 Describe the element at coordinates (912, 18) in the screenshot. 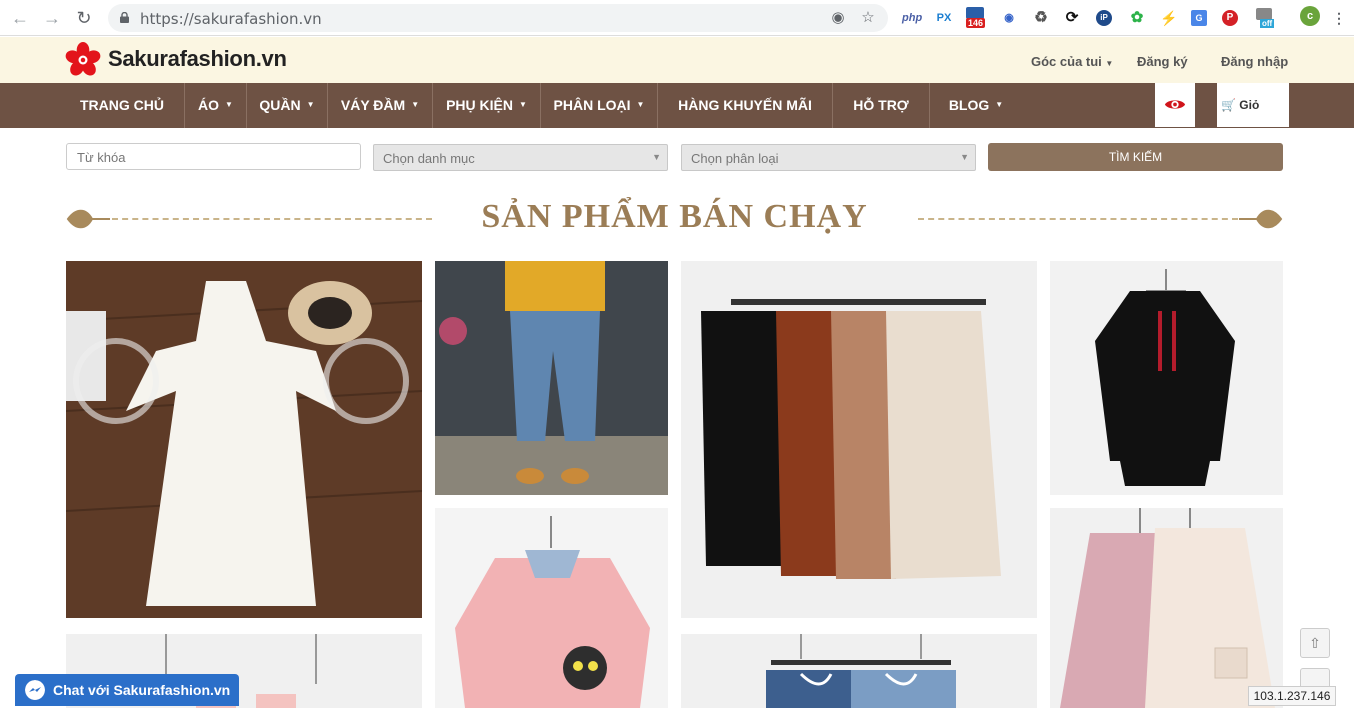

I see `php-extension-icon: php` at that location.